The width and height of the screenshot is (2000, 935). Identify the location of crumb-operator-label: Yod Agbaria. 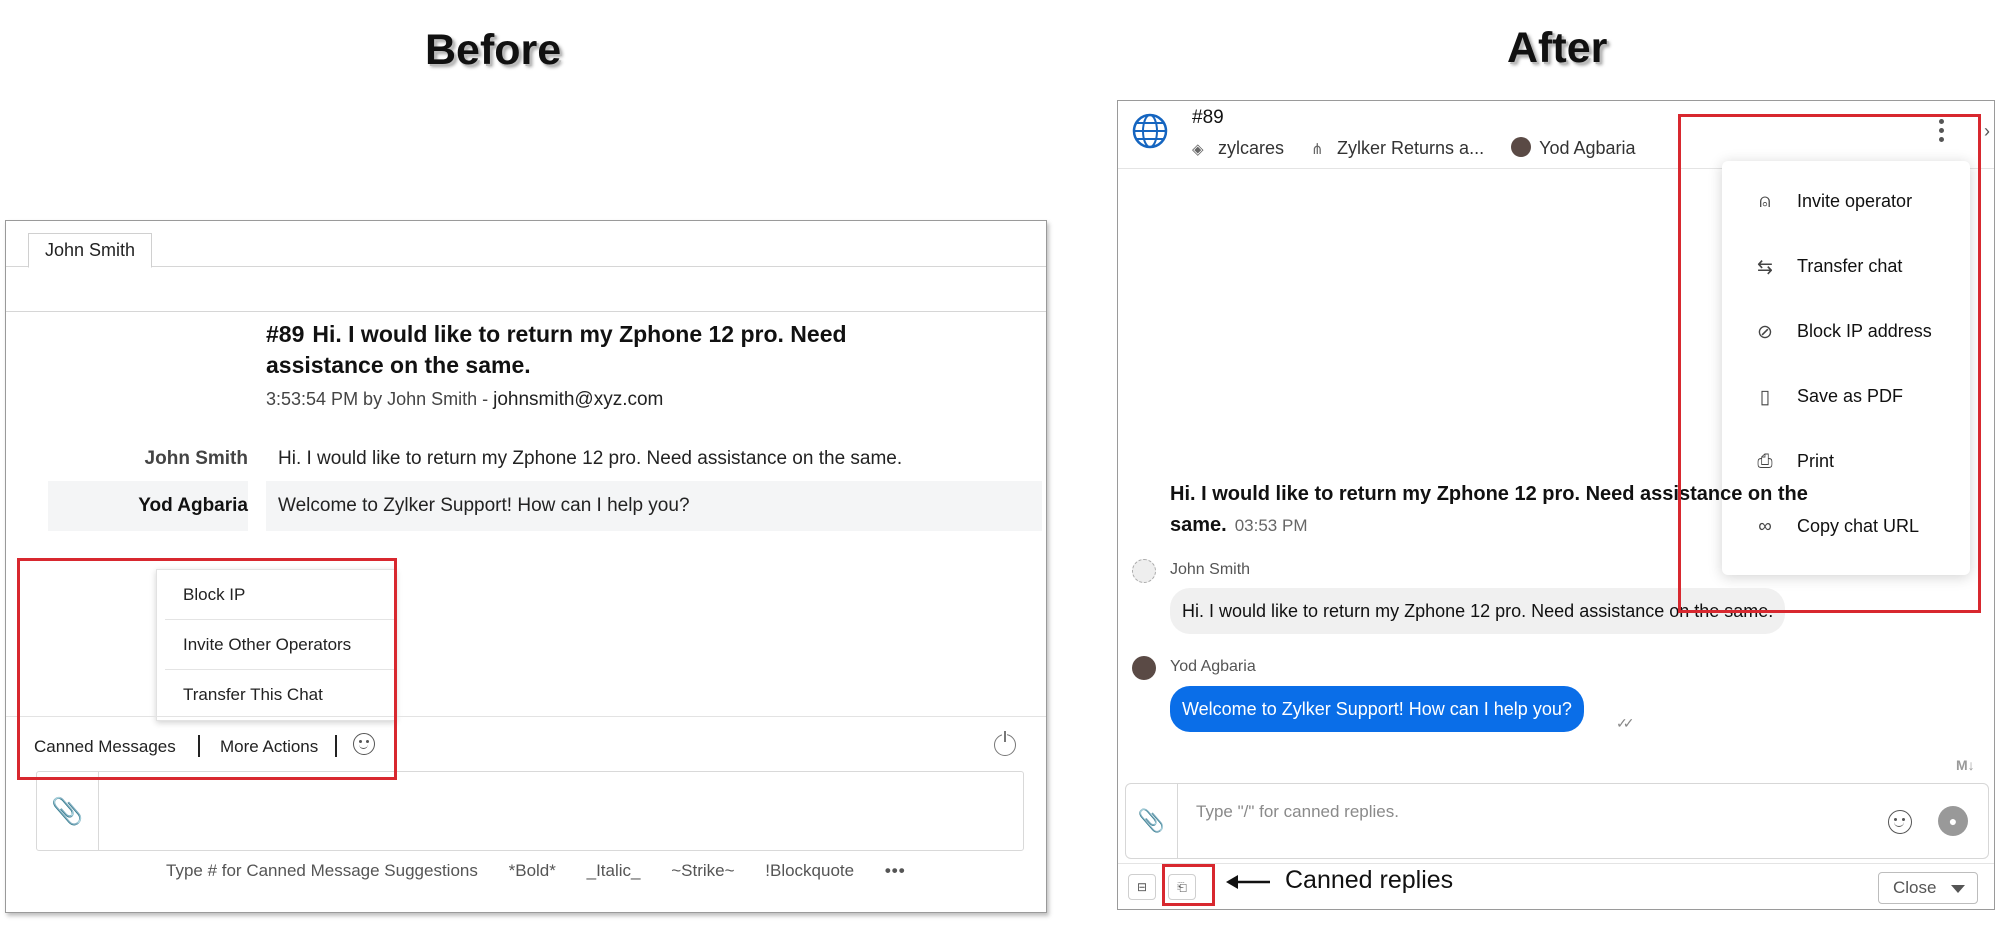
(1587, 148).